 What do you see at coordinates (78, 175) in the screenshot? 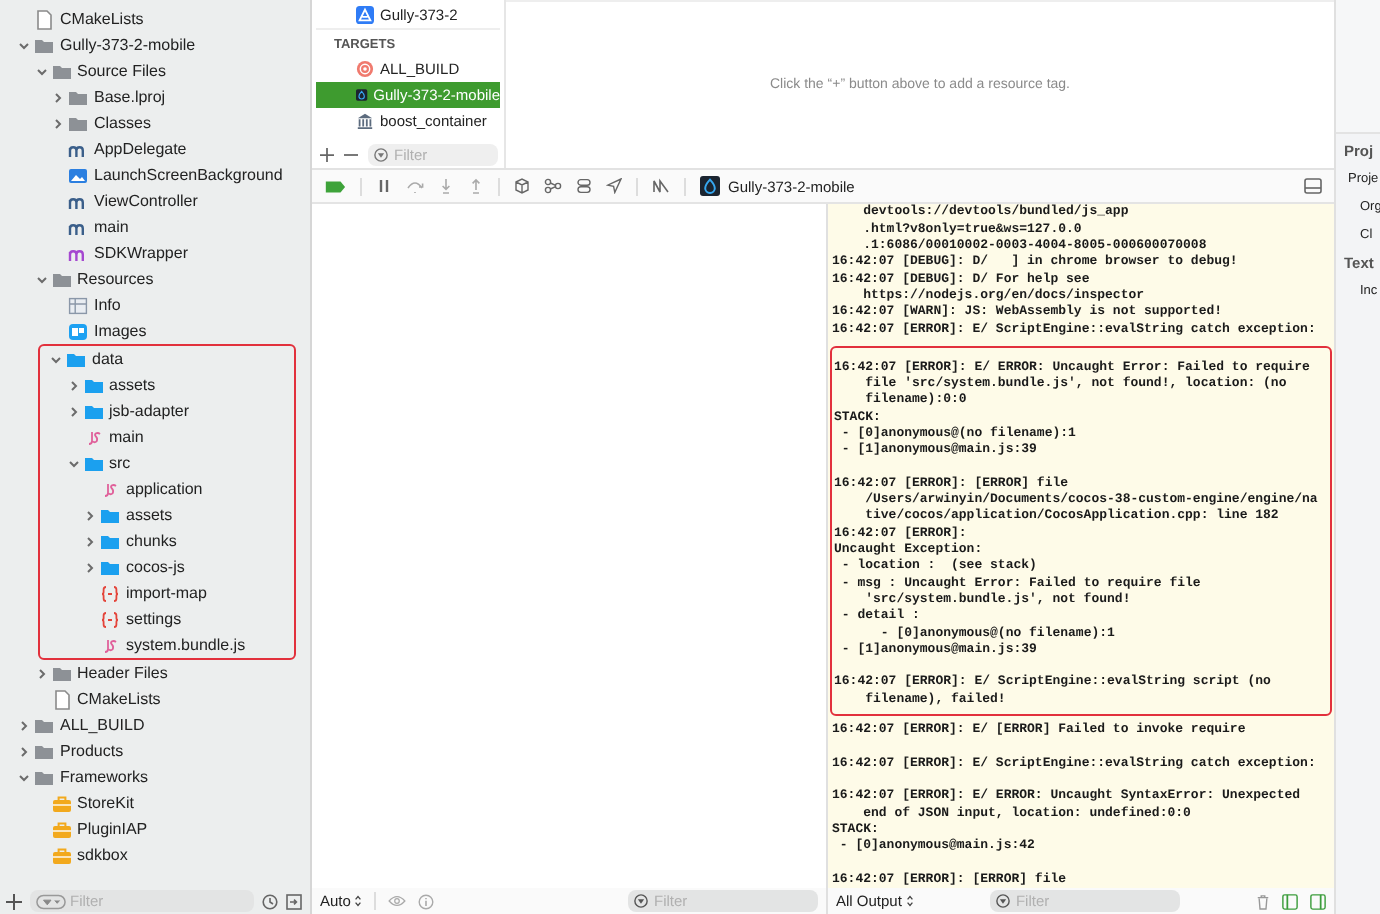
I see `image-icon` at bounding box center [78, 175].